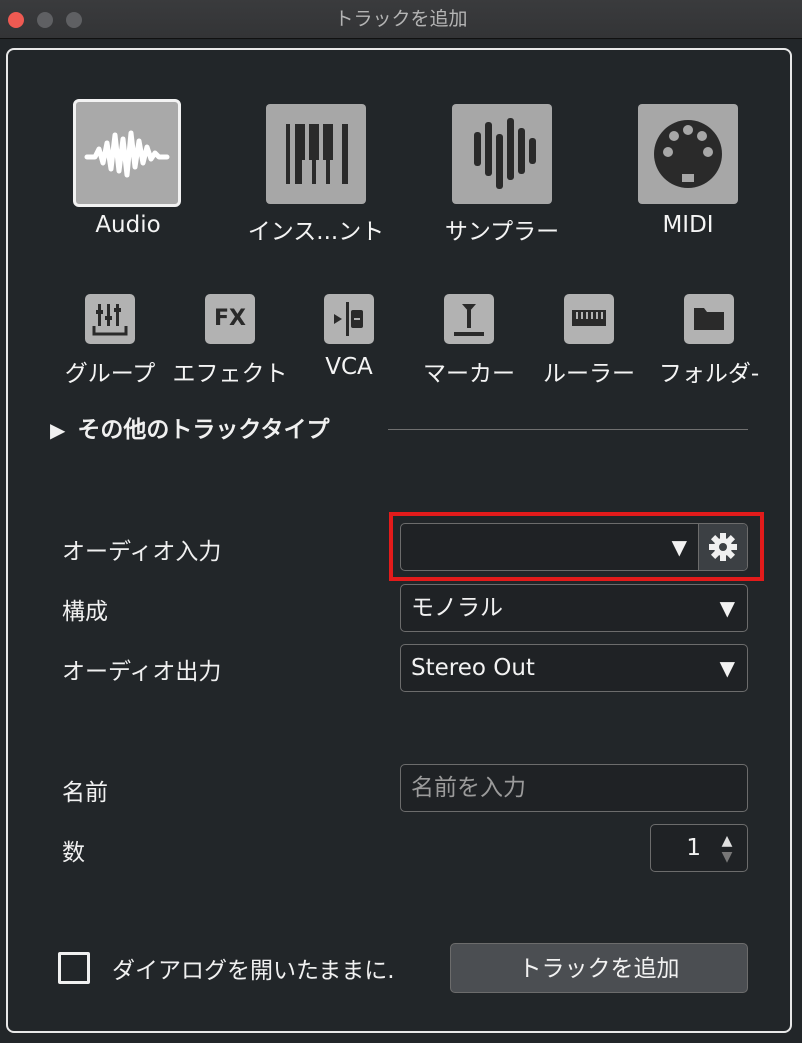  What do you see at coordinates (85, 612) in the screenshot?
I see `config-label: 構成` at bounding box center [85, 612].